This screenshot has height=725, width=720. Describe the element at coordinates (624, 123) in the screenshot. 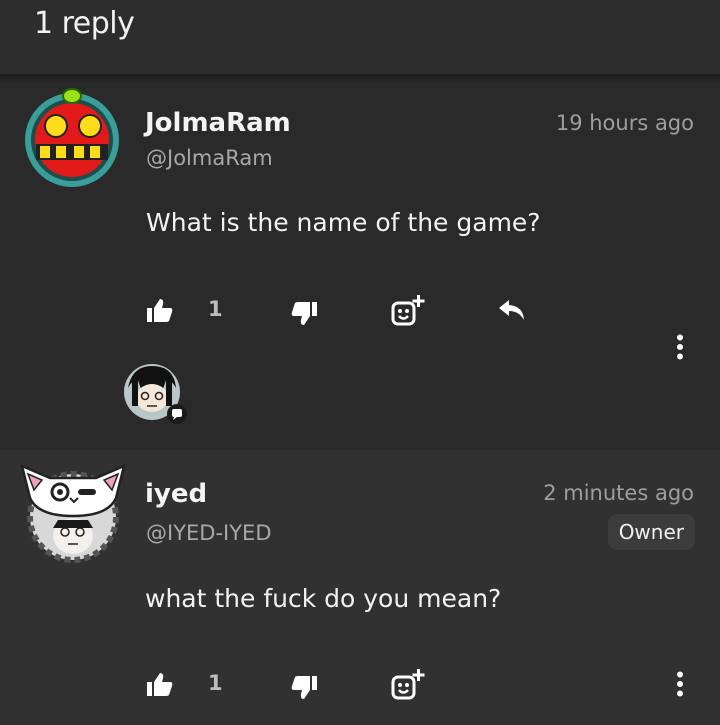

I see `comment-timestamp: 19 hours ago` at that location.